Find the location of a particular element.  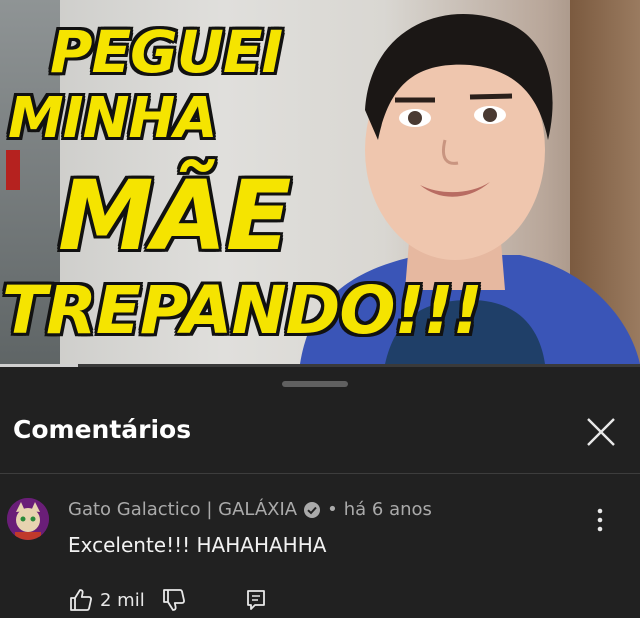

avatar is located at coordinates (28, 519).